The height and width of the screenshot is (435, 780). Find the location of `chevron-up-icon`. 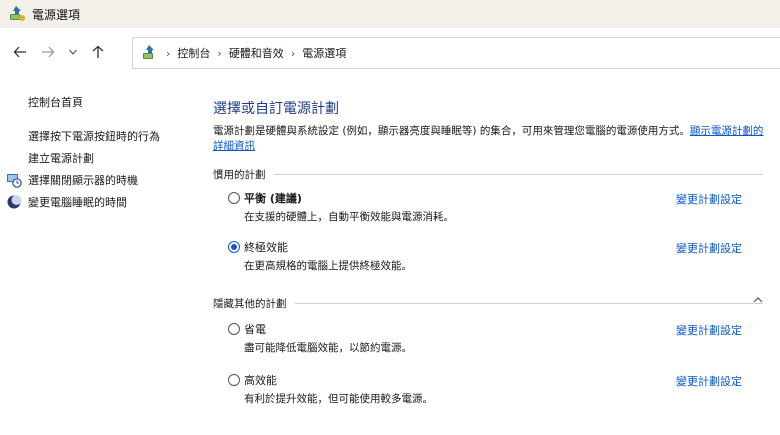

chevron-up-icon is located at coordinates (758, 300).